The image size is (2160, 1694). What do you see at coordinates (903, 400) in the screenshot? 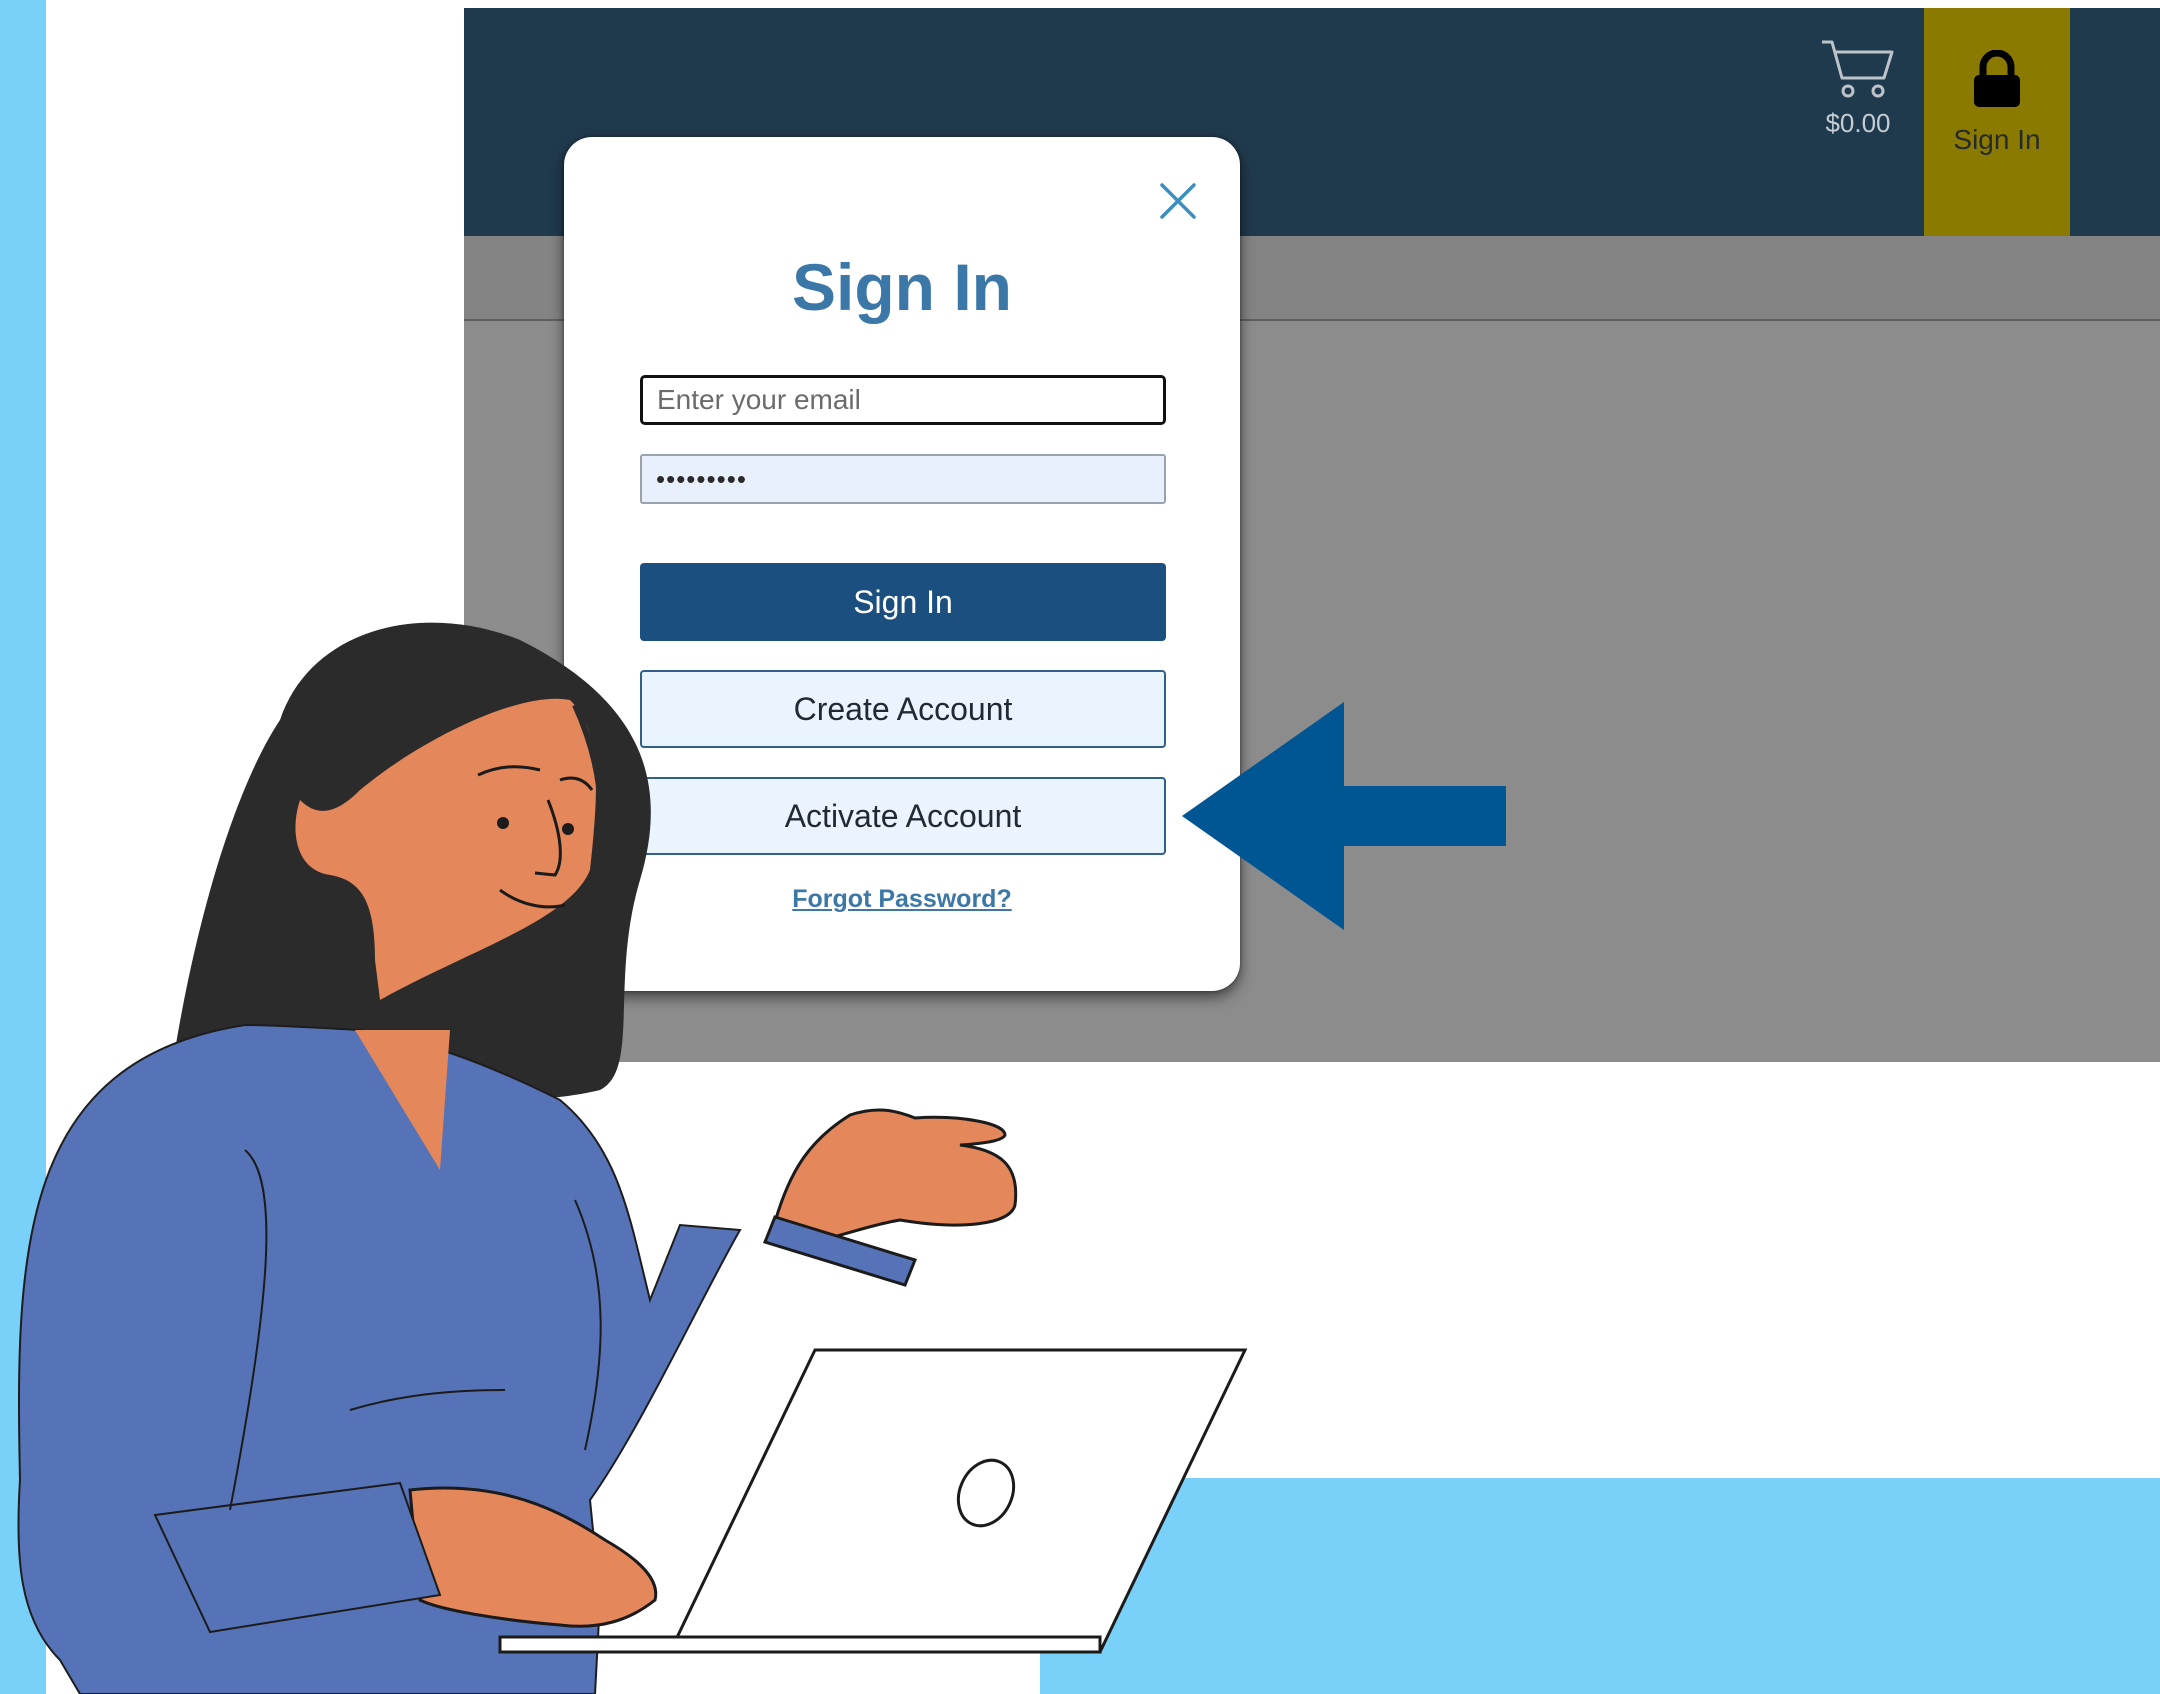
I see `email-field` at bounding box center [903, 400].